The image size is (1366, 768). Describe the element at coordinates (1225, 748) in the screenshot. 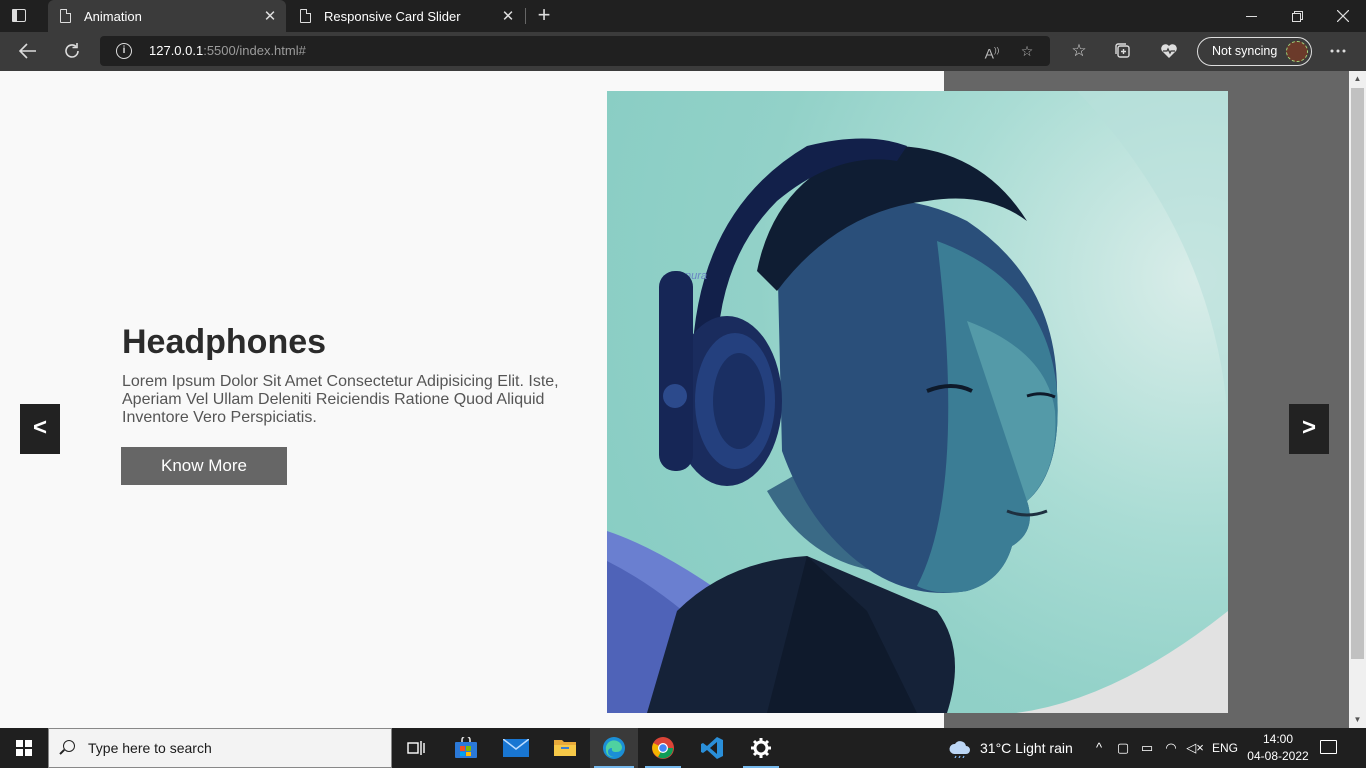

I see `language-indicator: ENG` at that location.